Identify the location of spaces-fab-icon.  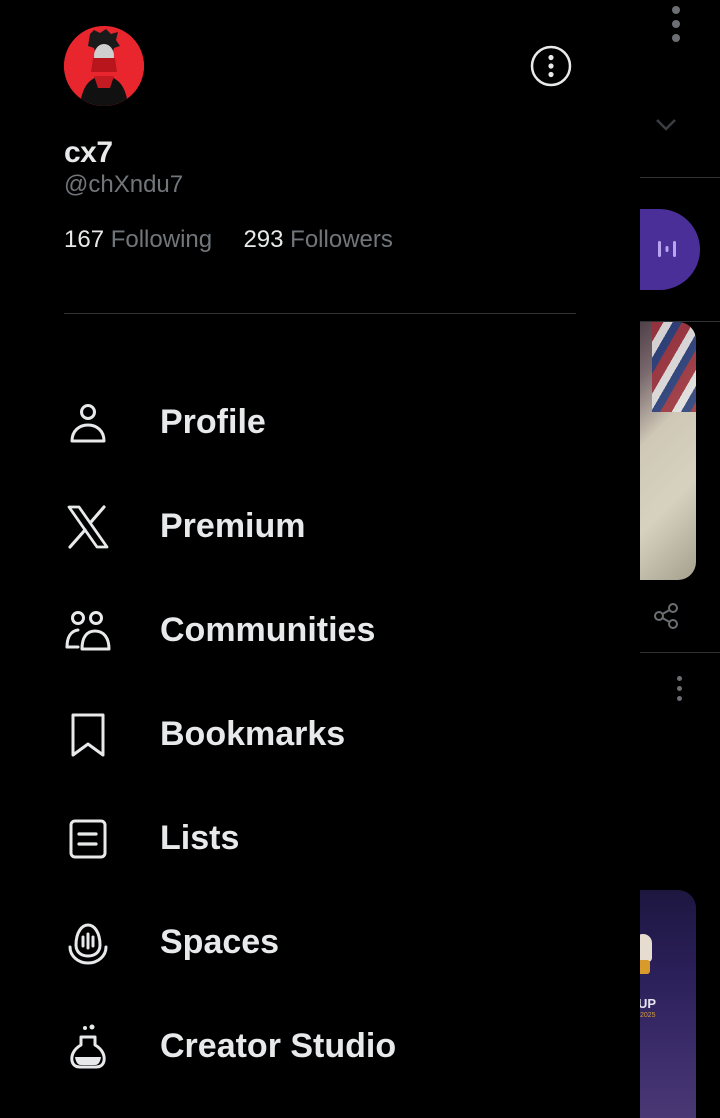
(667, 249).